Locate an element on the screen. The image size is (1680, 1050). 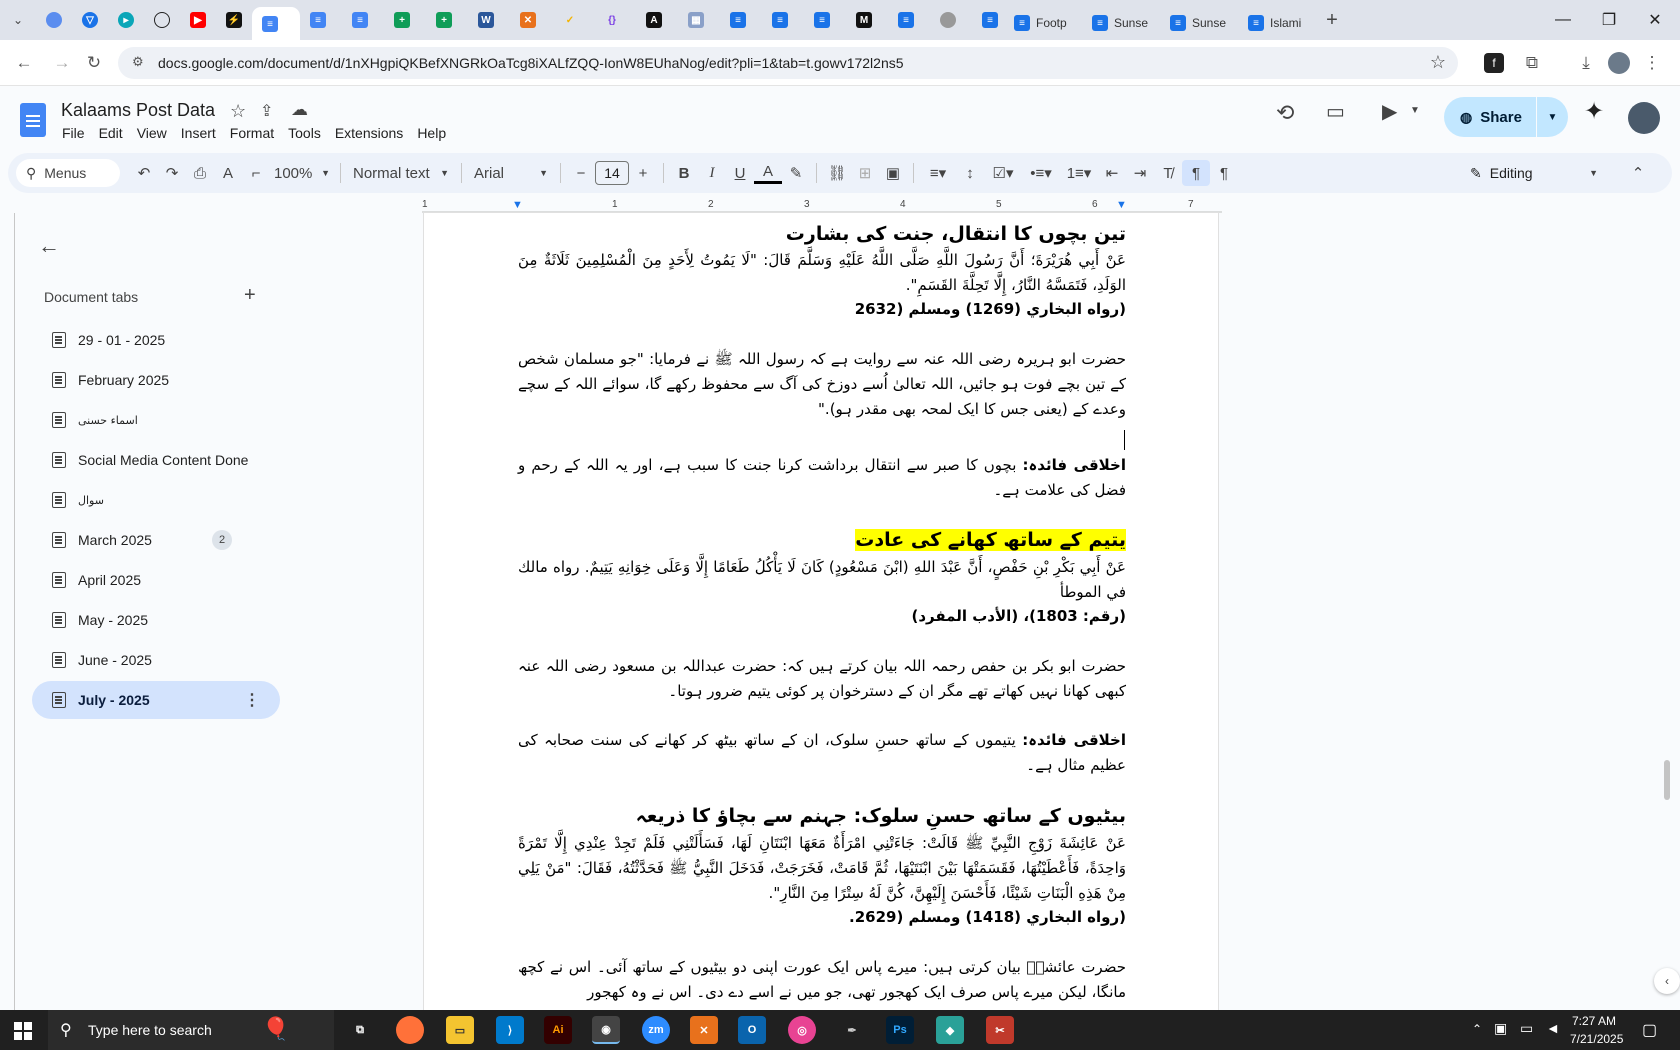
back-arrow-icon: ← is located at coordinates (49, 246).